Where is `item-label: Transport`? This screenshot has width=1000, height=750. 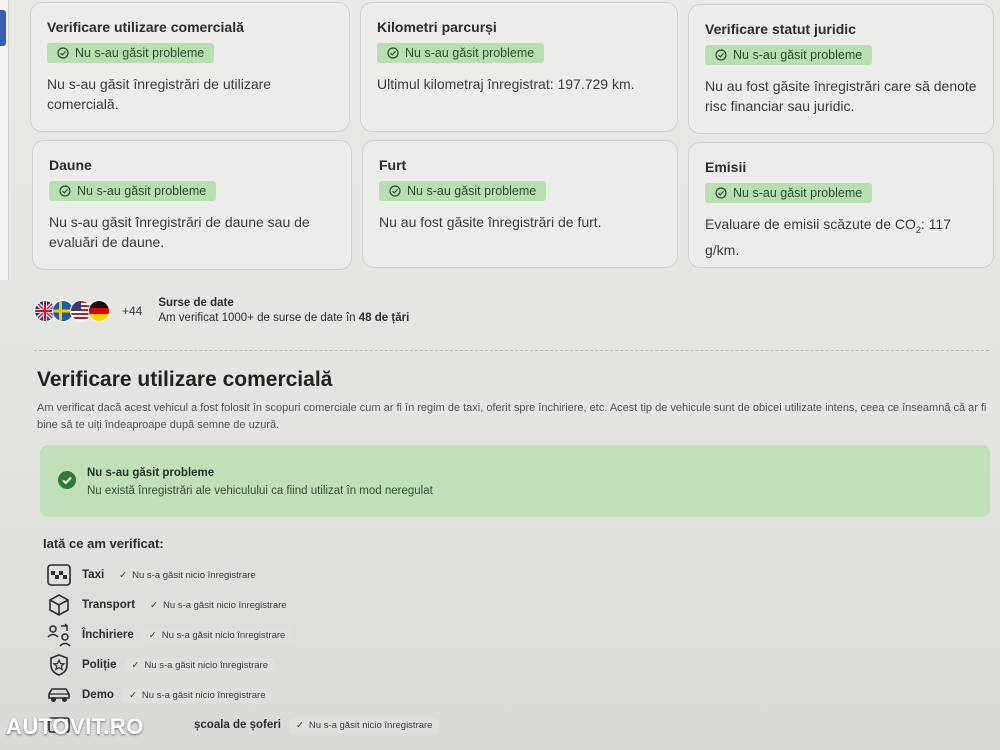
item-label: Transport is located at coordinates (109, 605).